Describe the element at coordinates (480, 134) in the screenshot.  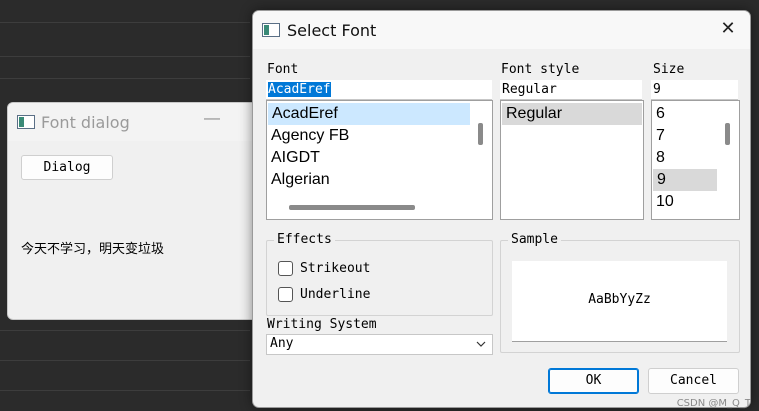
I see `font-list-vscrollbar` at that location.